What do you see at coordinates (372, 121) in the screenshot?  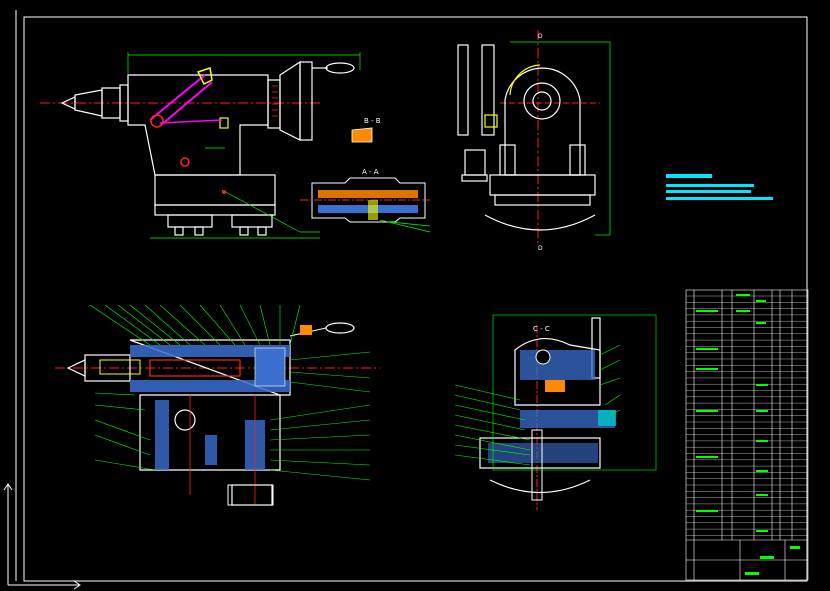 I see `label-section-b-b: B - B` at bounding box center [372, 121].